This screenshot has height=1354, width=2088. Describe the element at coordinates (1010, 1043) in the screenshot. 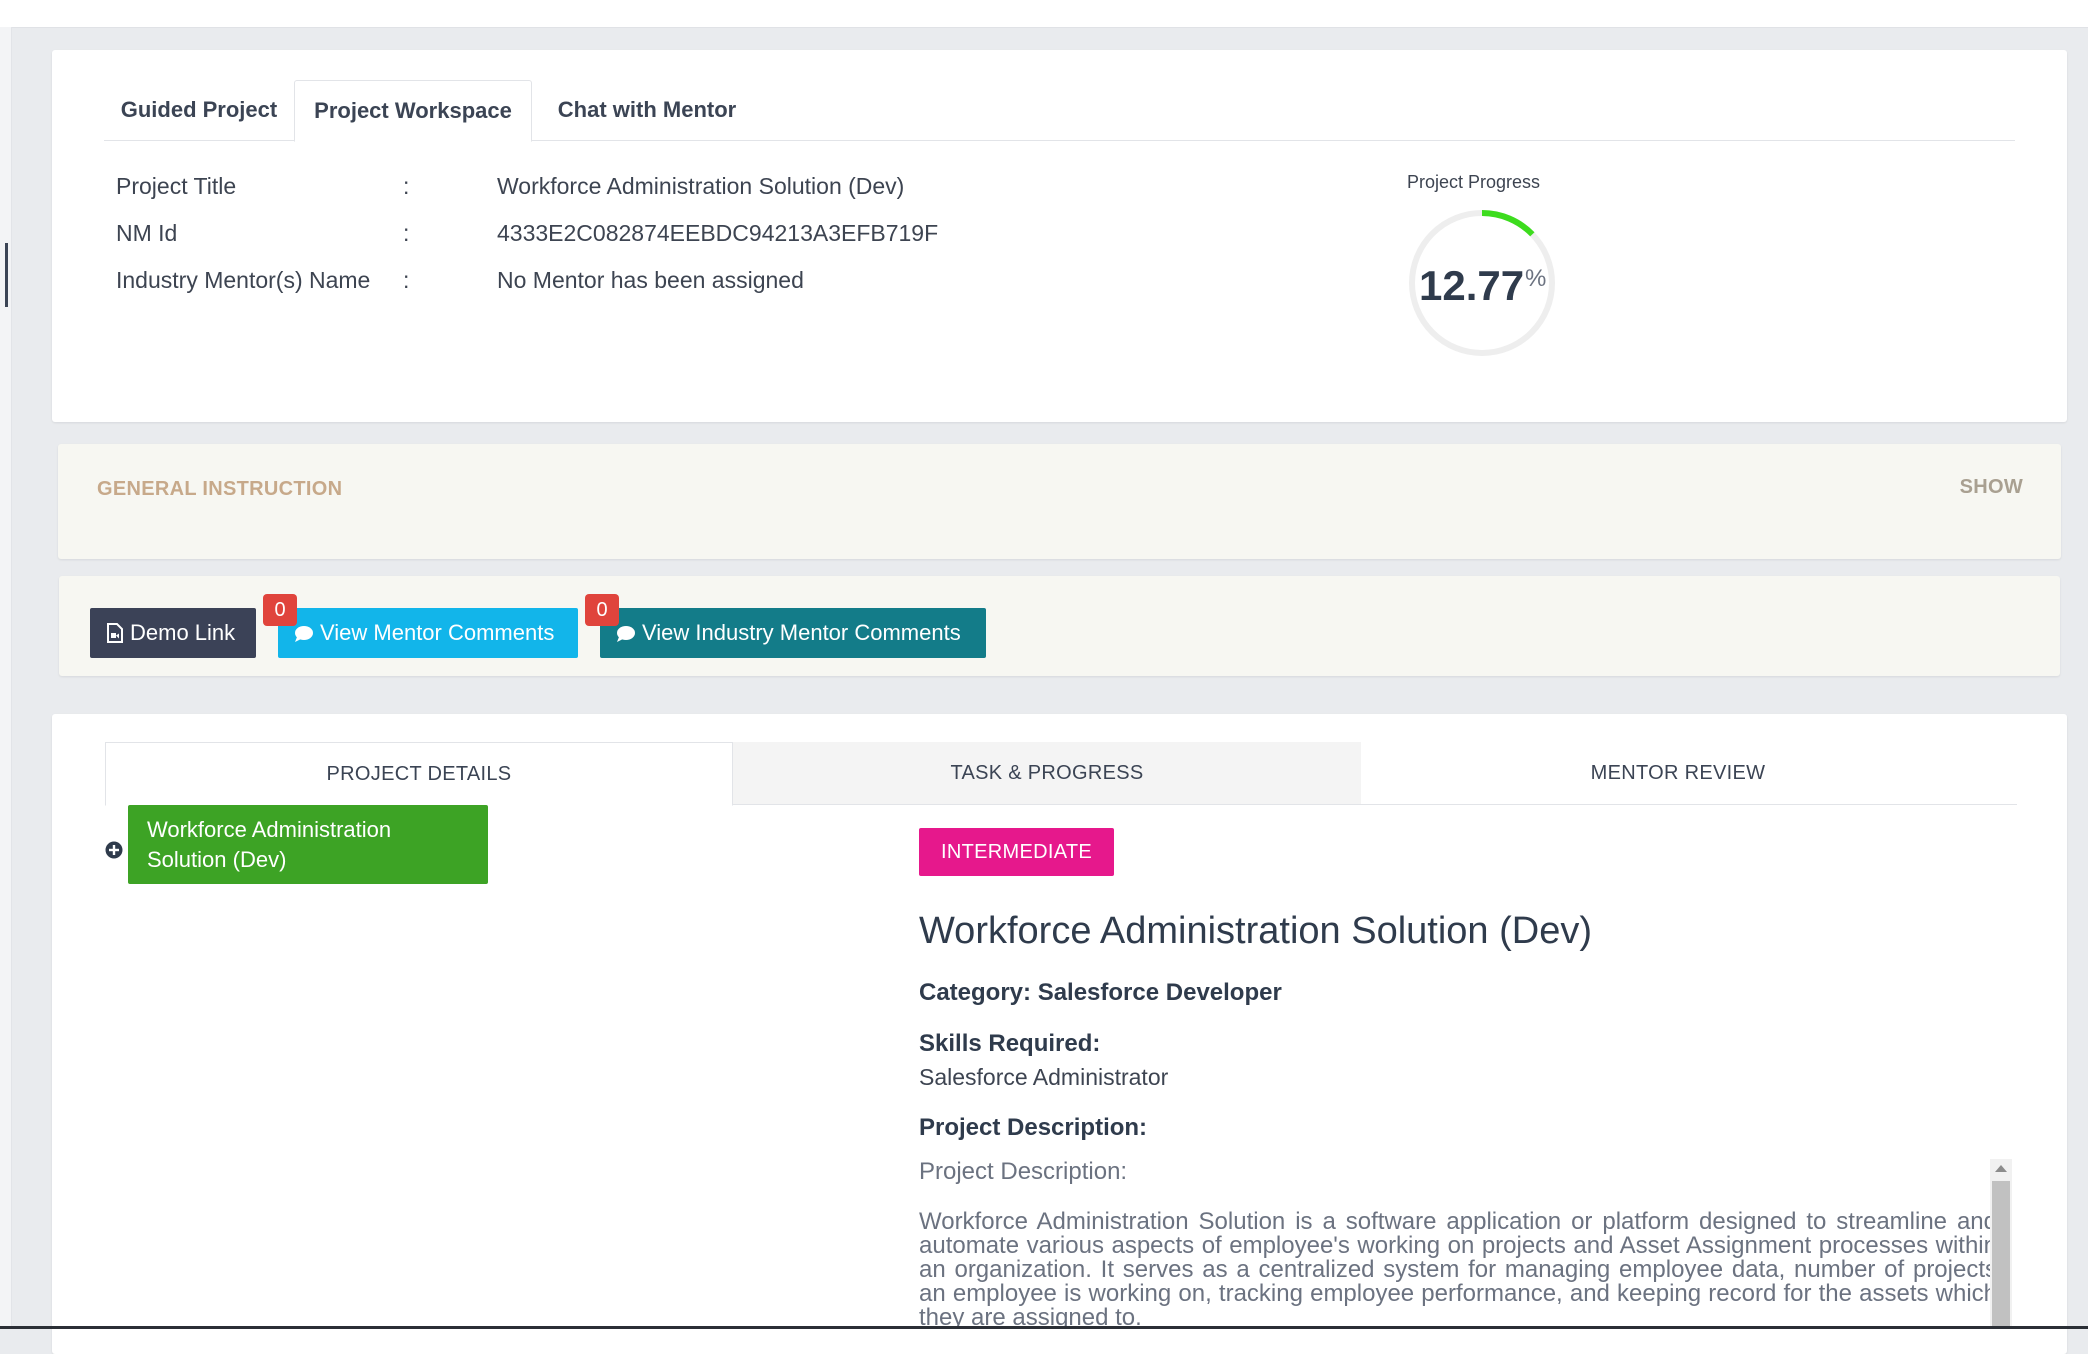

I see `skills-required-label: Skills Required:` at that location.